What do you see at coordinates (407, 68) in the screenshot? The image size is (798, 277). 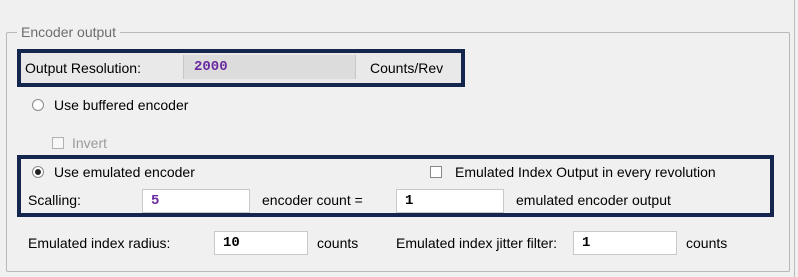 I see `output-resolution-unit: Counts/Rev` at bounding box center [407, 68].